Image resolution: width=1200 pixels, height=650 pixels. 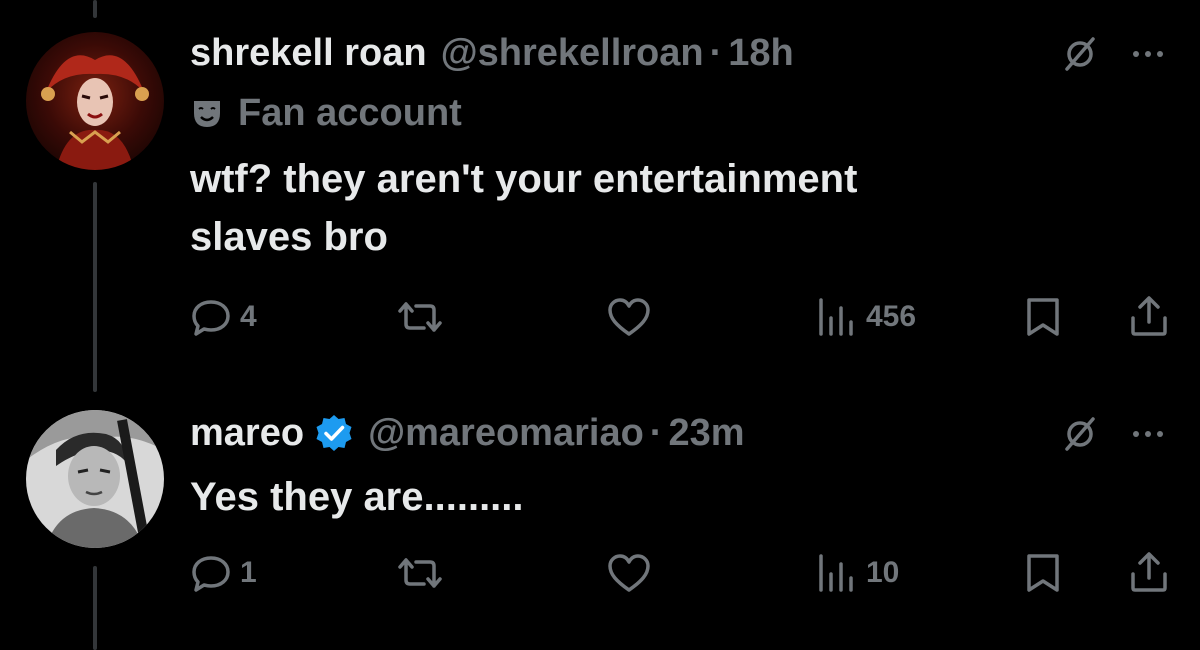 What do you see at coordinates (248, 572) in the screenshot?
I see `reply-count: 1` at bounding box center [248, 572].